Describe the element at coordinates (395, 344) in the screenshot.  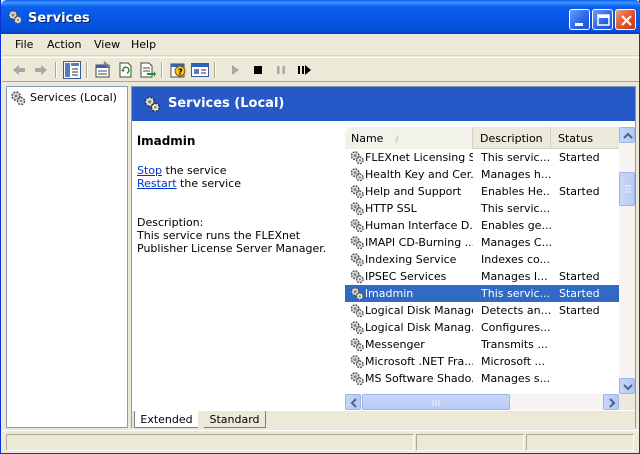
I see `service-name-cell: Messenger` at that location.